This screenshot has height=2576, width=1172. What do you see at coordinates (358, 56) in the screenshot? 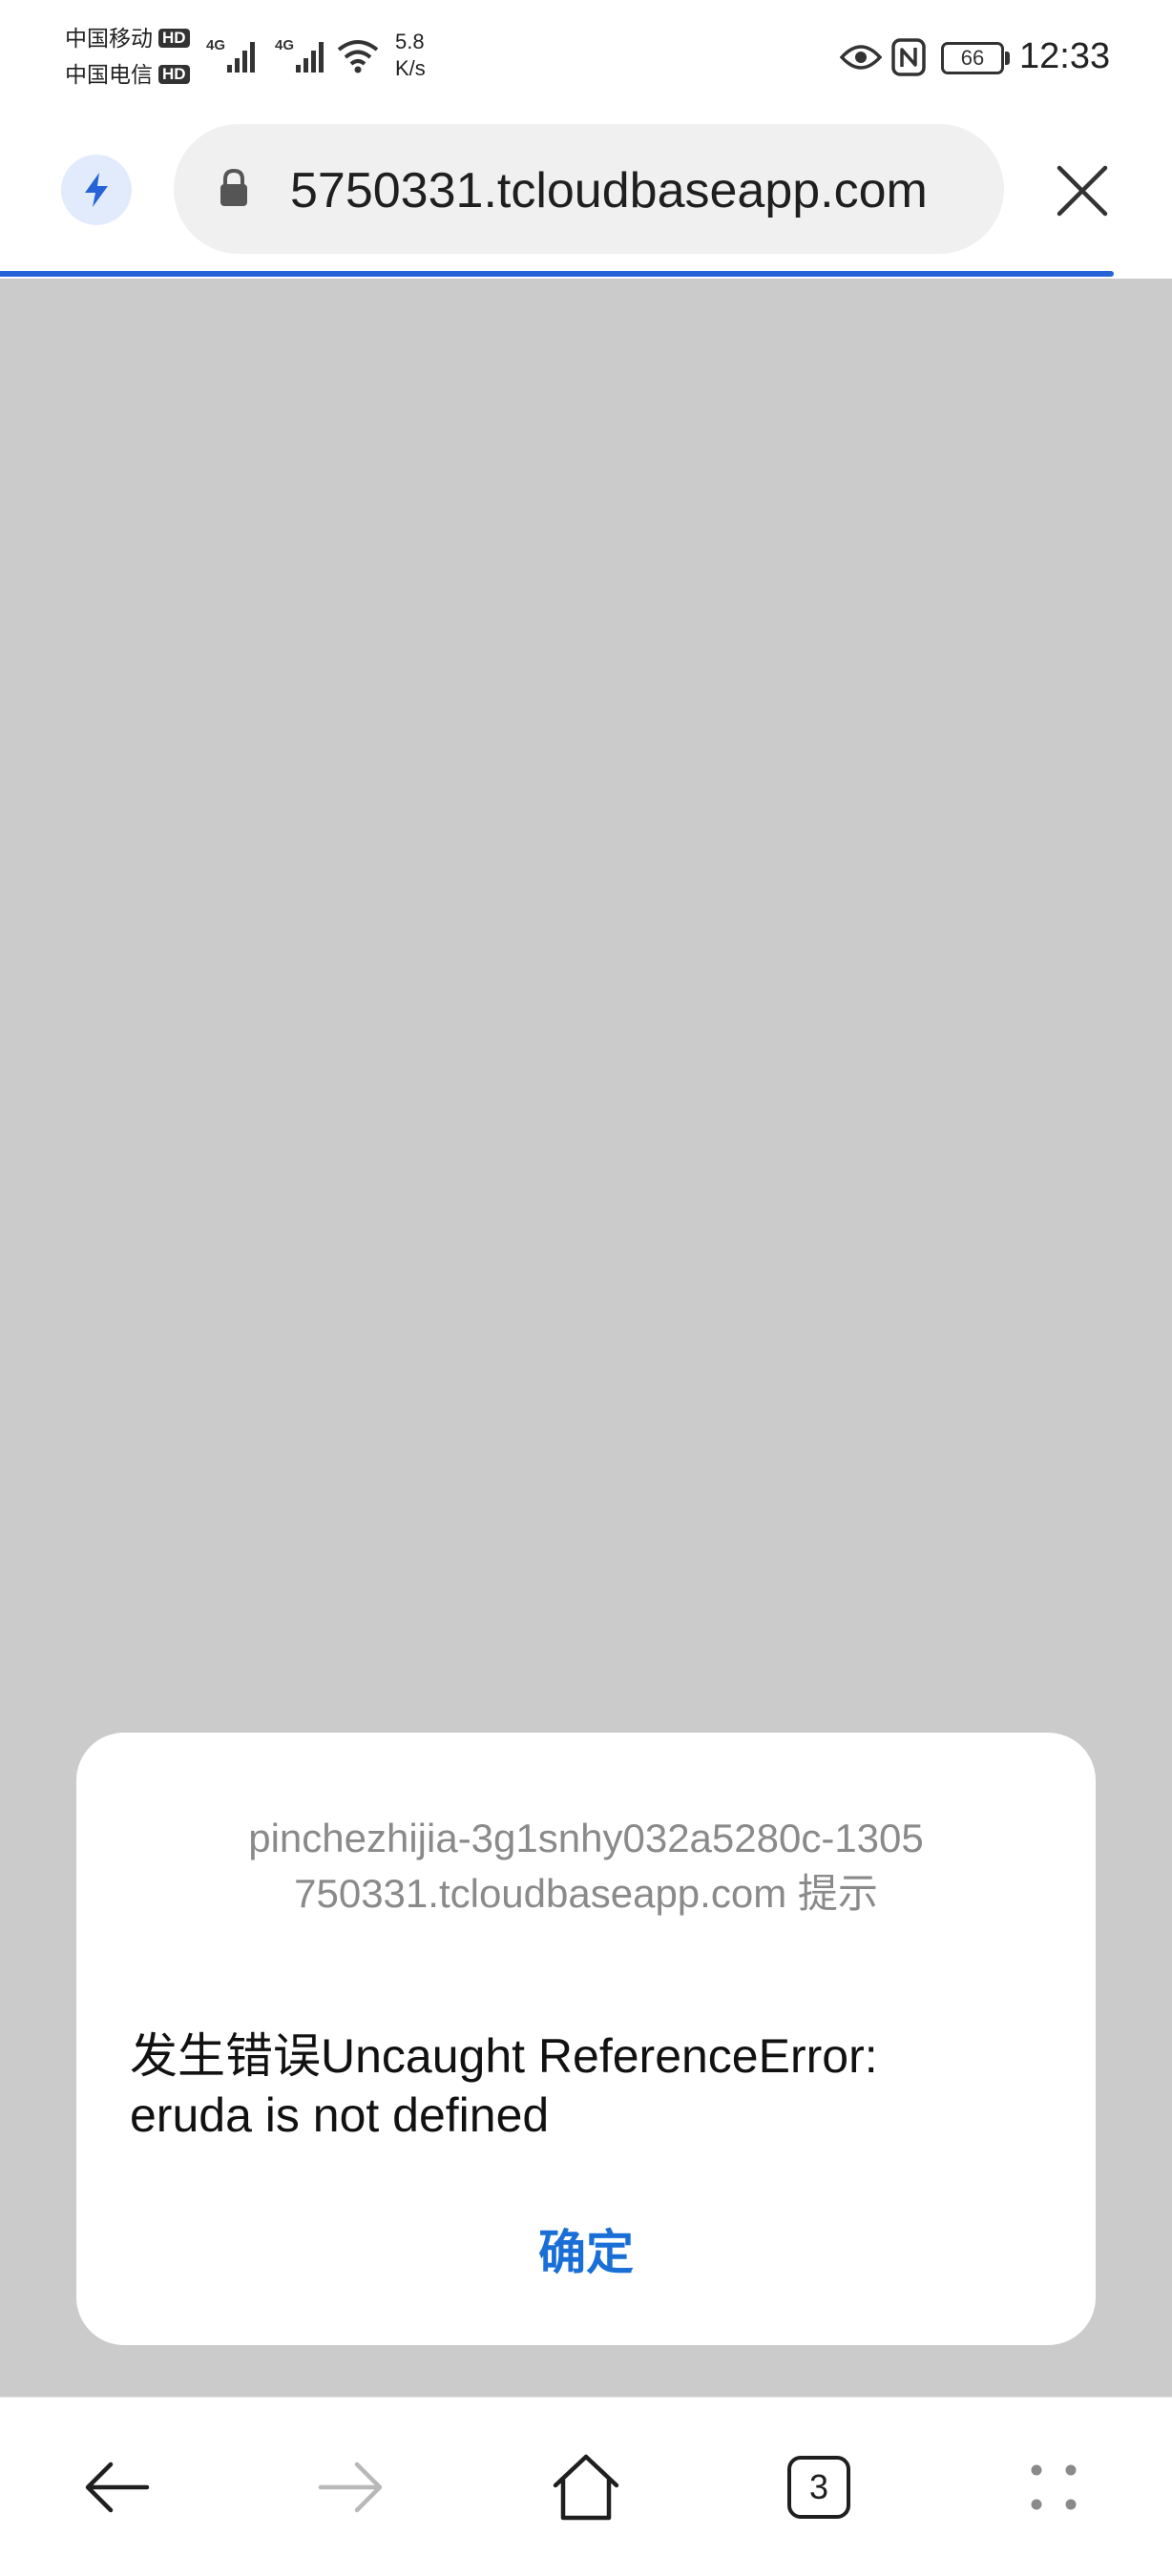
I see `wifi-icon` at bounding box center [358, 56].